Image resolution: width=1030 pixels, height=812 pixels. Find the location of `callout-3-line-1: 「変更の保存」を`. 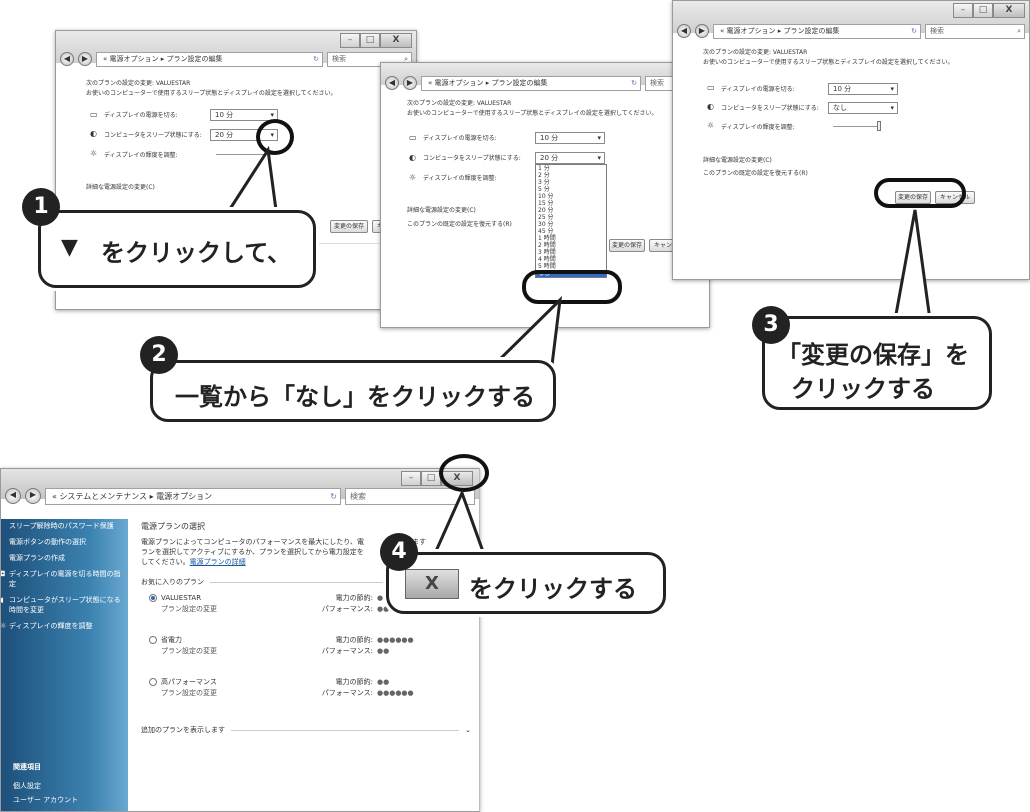

callout-3-line-1: 「変更の保存」を is located at coordinates (873, 355).